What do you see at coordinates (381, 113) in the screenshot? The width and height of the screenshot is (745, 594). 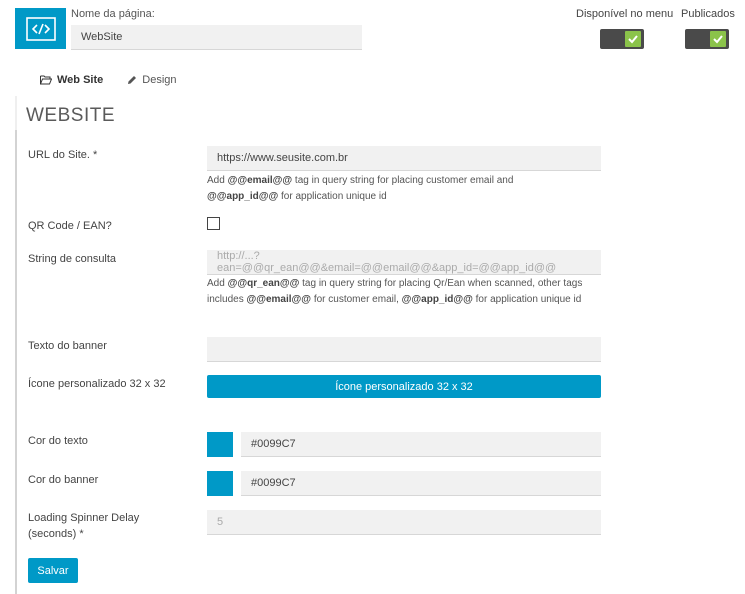 I see `panel-header: WEBSITE` at bounding box center [381, 113].